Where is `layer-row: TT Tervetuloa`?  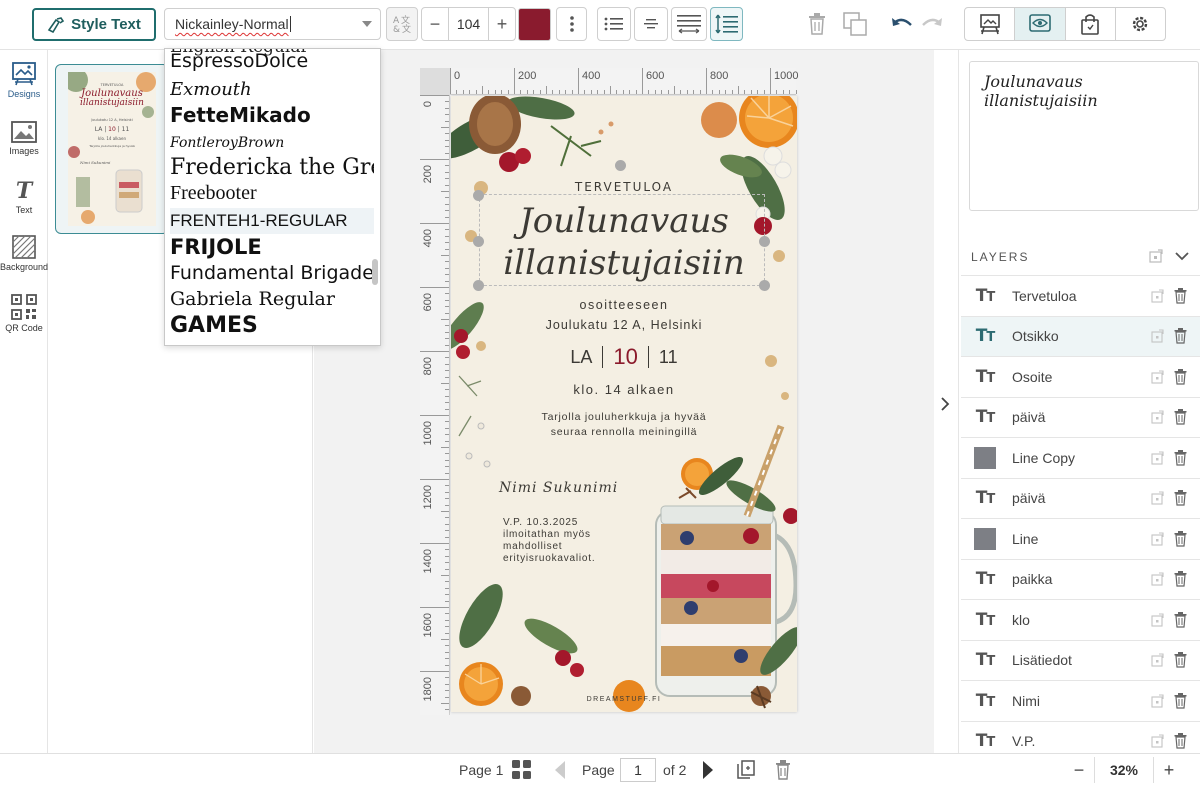
layer-row: TT Tervetuloa is located at coordinates (1080, 295).